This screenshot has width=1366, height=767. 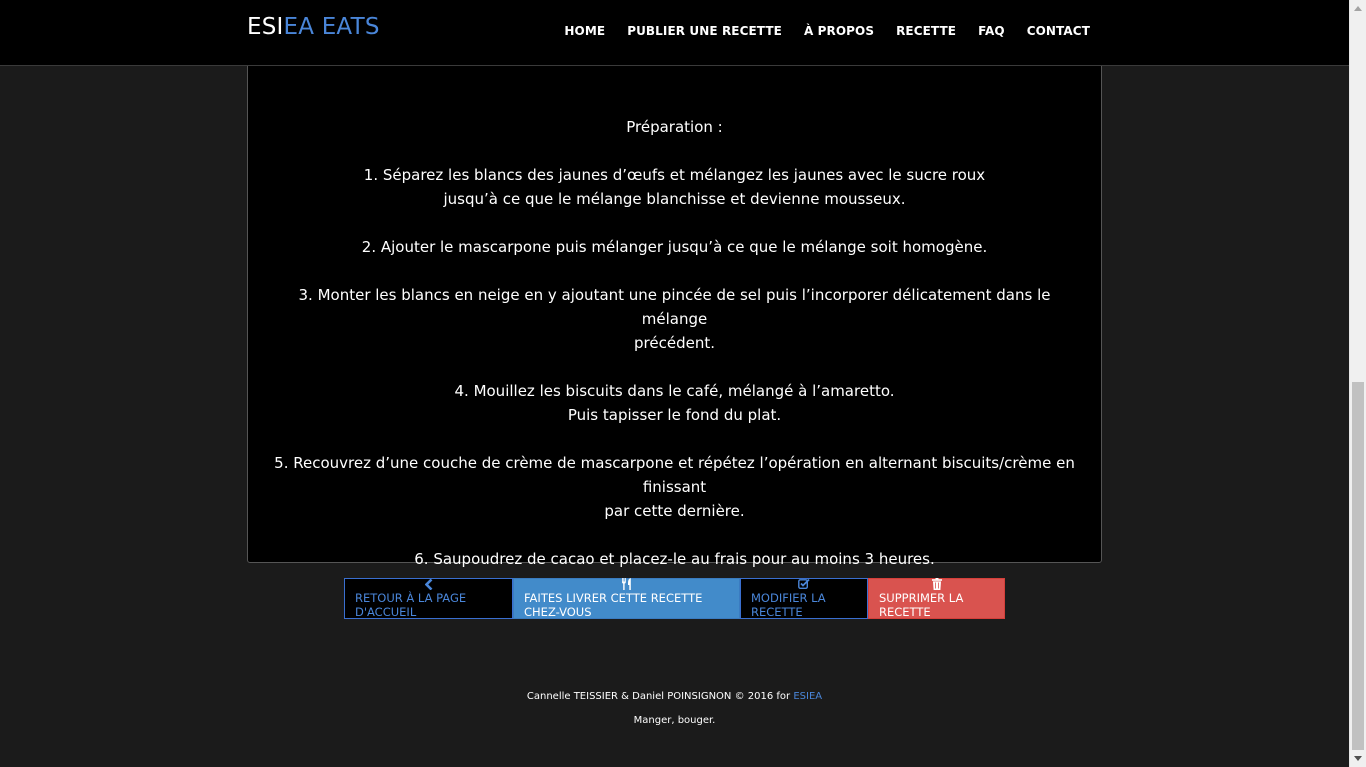 What do you see at coordinates (428, 584) in the screenshot?
I see `chevron-left-icon` at bounding box center [428, 584].